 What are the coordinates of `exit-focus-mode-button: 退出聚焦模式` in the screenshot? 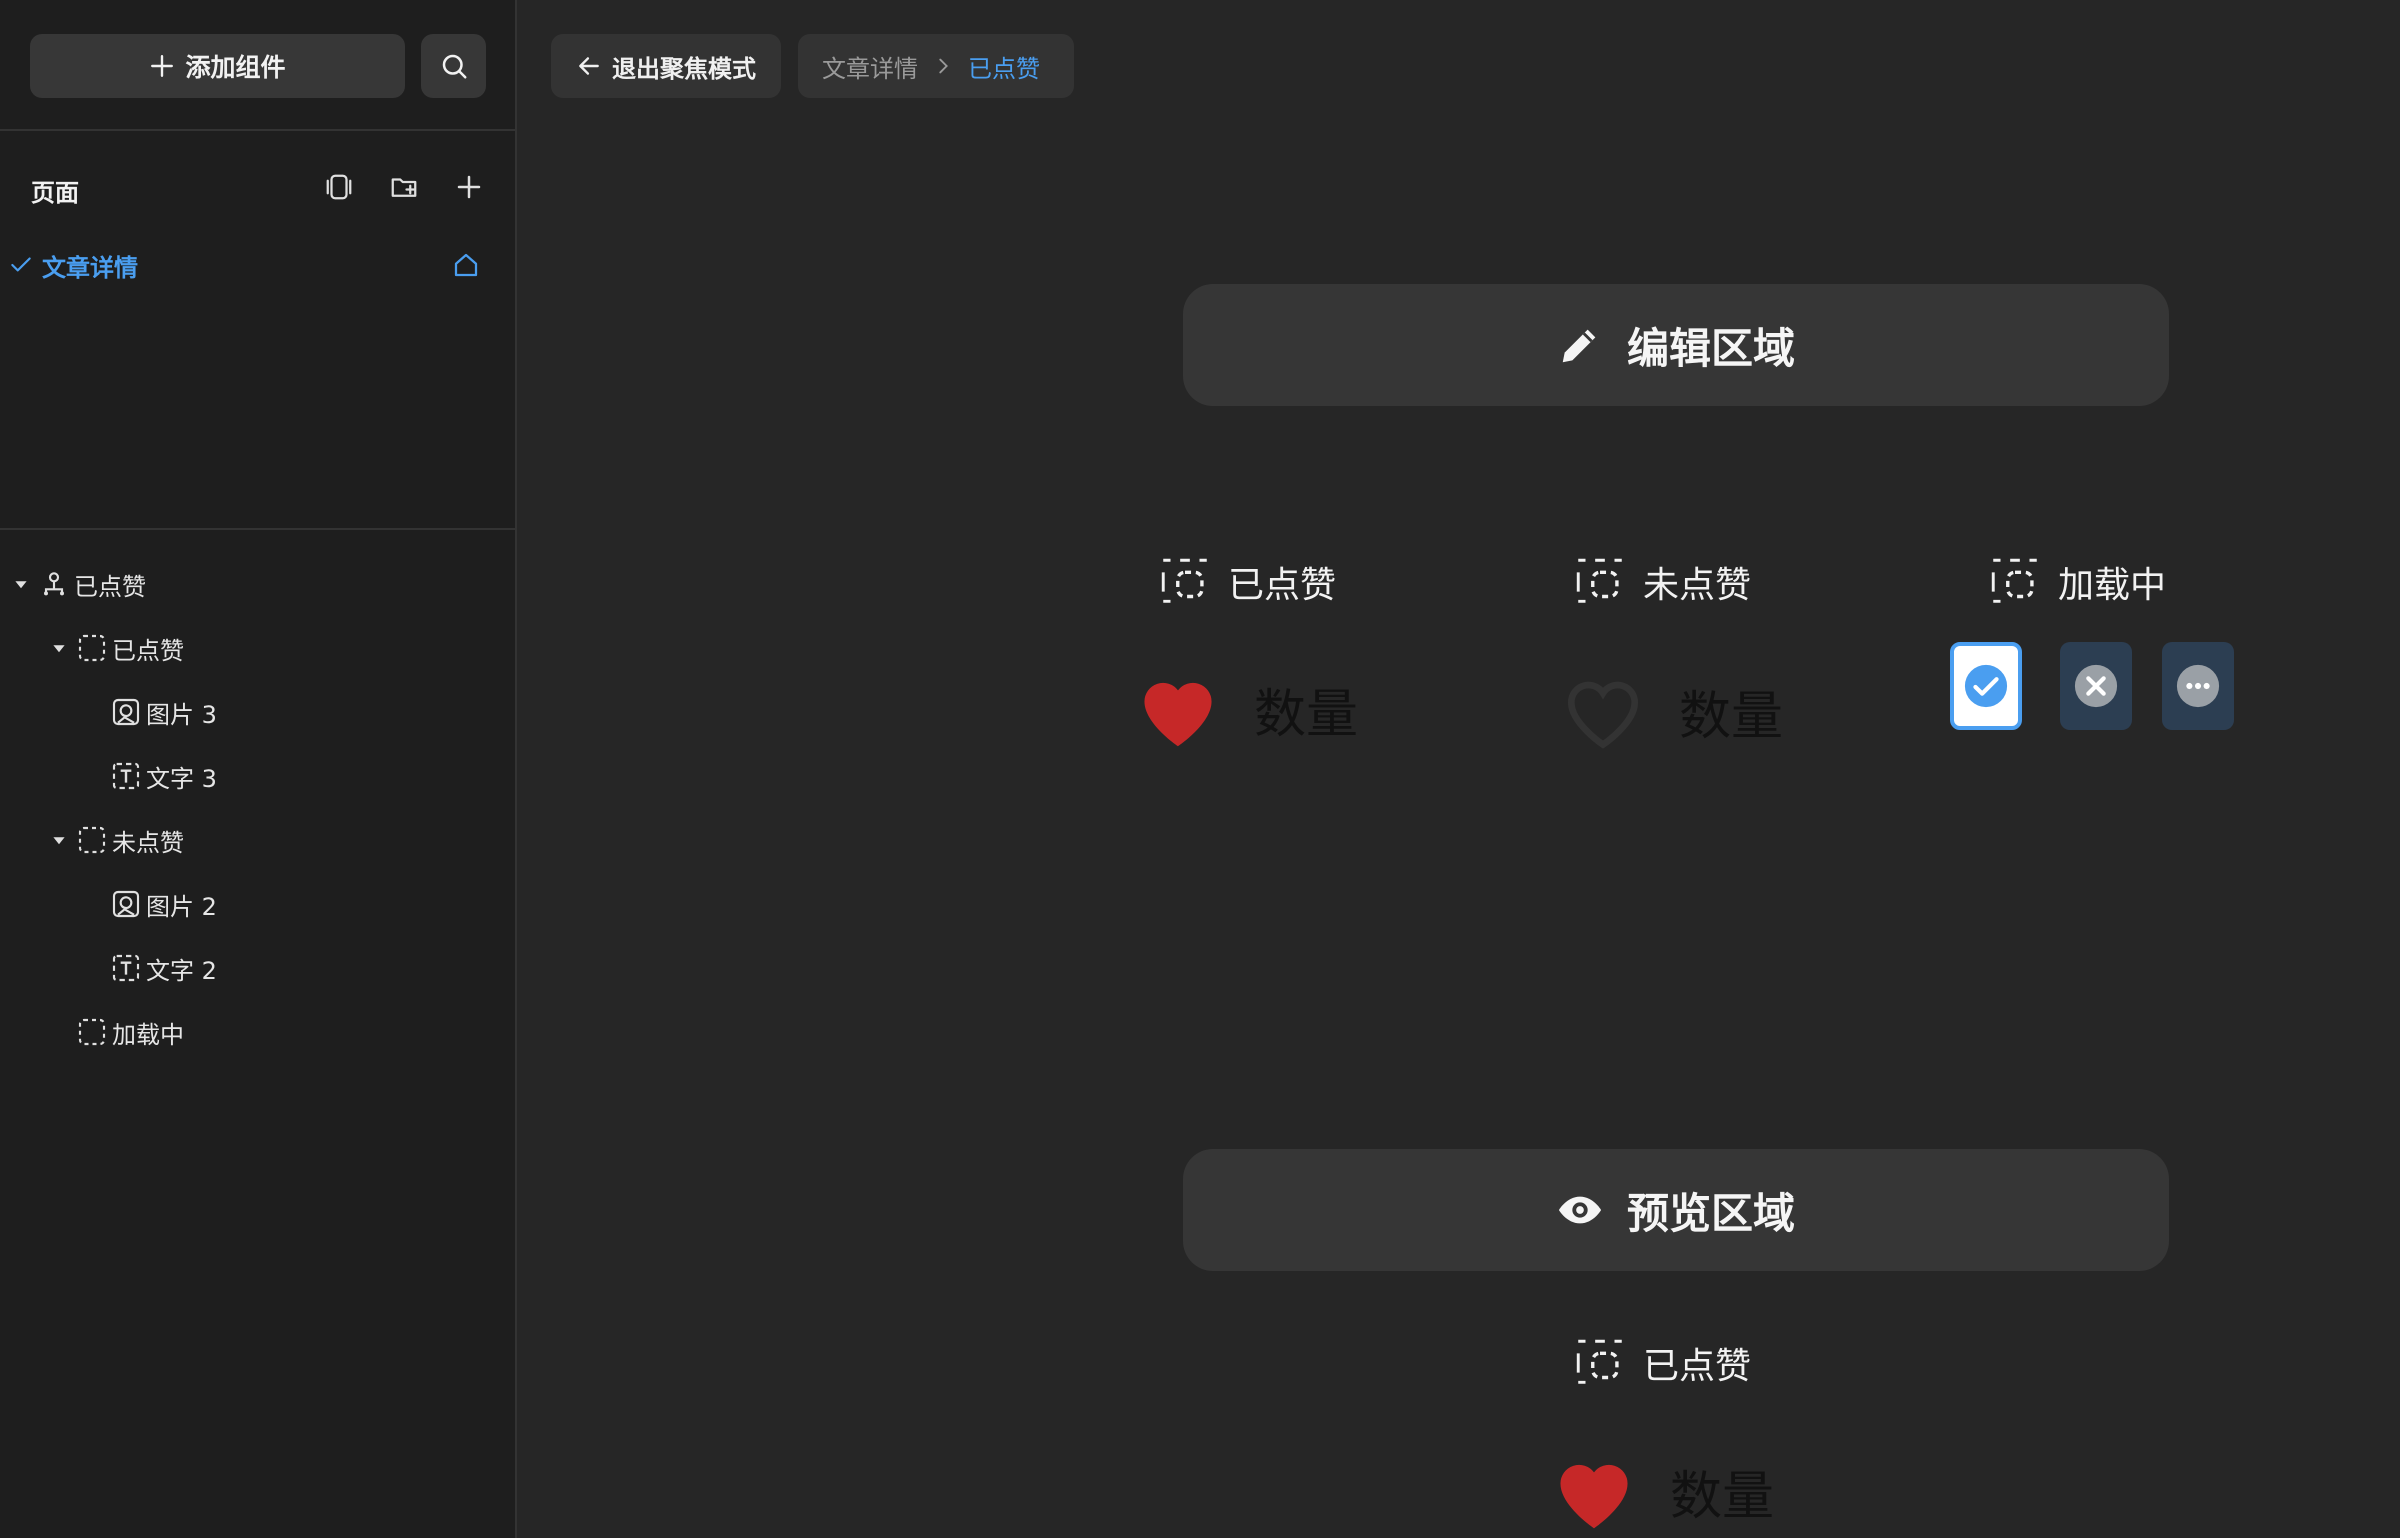 It's located at (666, 66).